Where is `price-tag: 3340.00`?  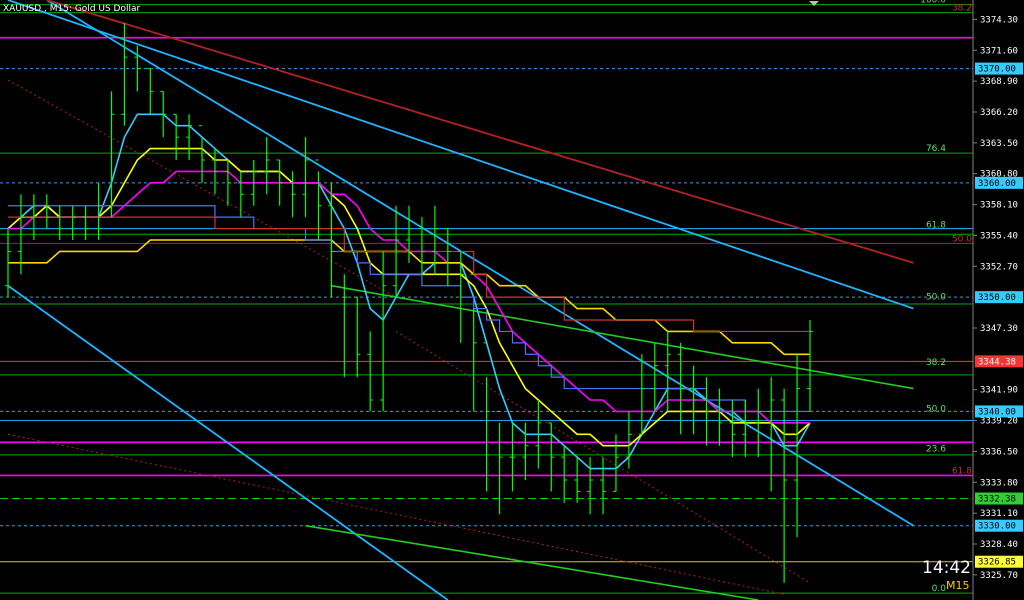 price-tag: 3340.00 is located at coordinates (999, 411).